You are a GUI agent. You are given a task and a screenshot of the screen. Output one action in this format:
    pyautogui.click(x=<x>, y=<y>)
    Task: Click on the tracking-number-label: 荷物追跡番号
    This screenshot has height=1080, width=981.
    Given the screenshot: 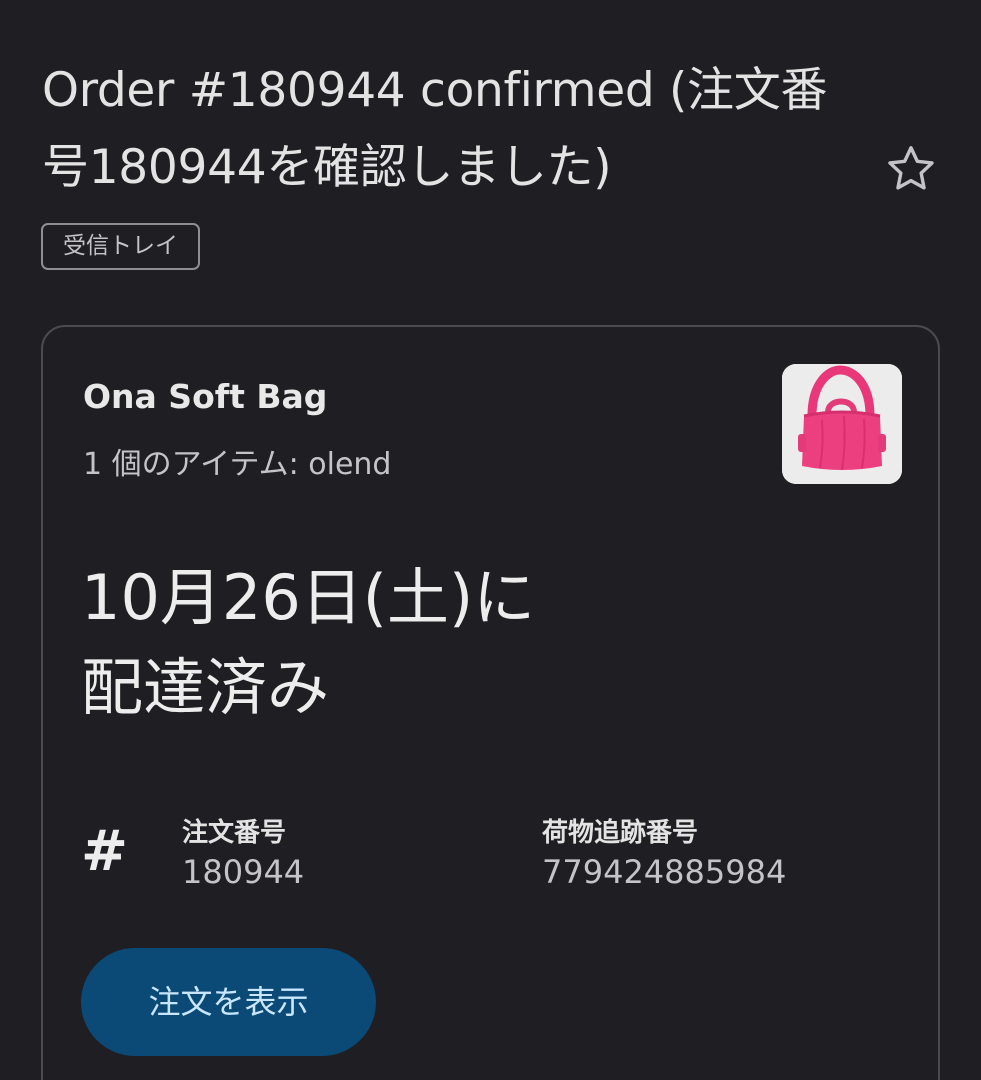 What is the action you would take?
    pyautogui.click(x=620, y=833)
    